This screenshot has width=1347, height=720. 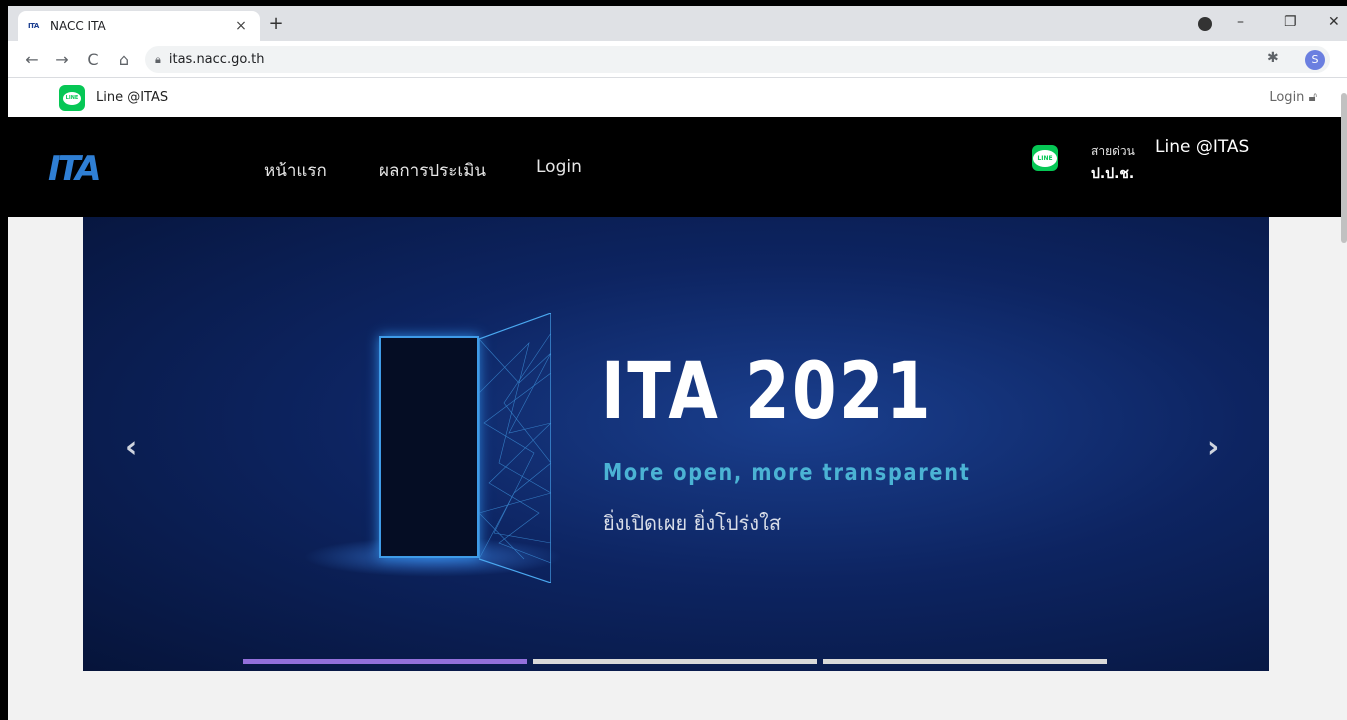 What do you see at coordinates (737, 59) in the screenshot?
I see `address-bar: 🔒︎ itas.nacc.go.th ☆` at bounding box center [737, 59].